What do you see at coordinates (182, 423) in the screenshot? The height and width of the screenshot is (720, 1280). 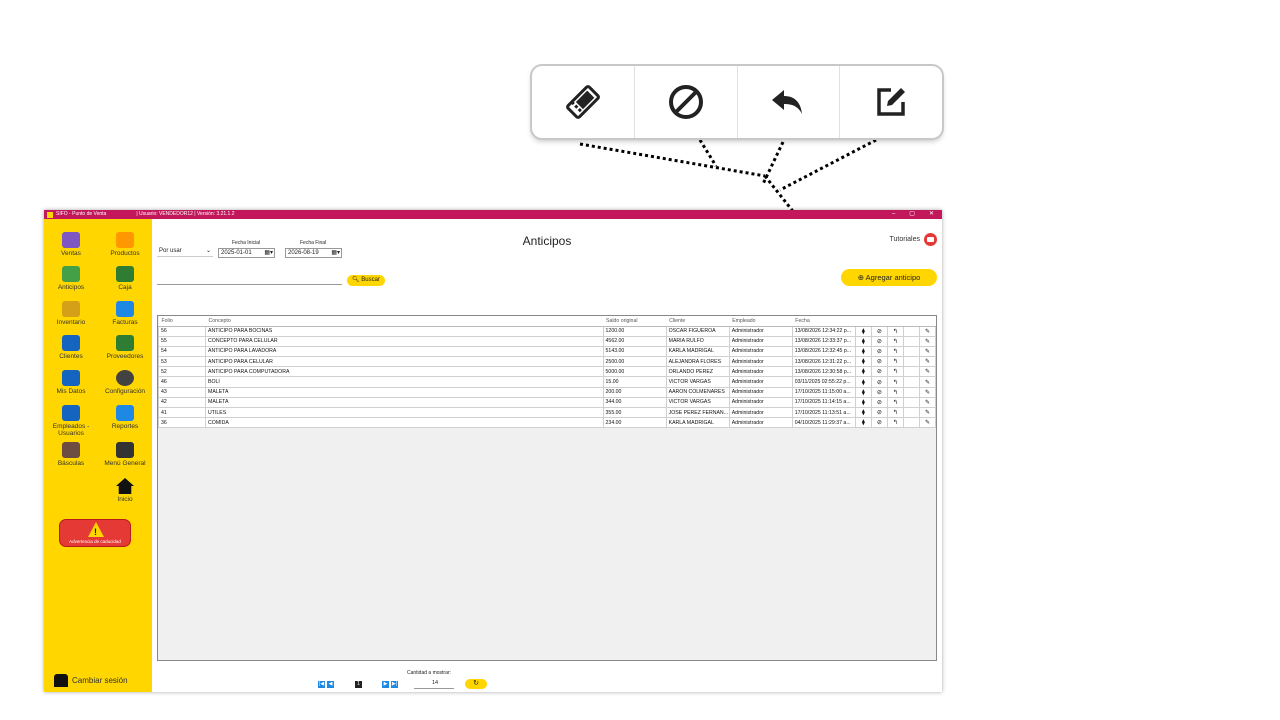 I see `table-cell: 36` at bounding box center [182, 423].